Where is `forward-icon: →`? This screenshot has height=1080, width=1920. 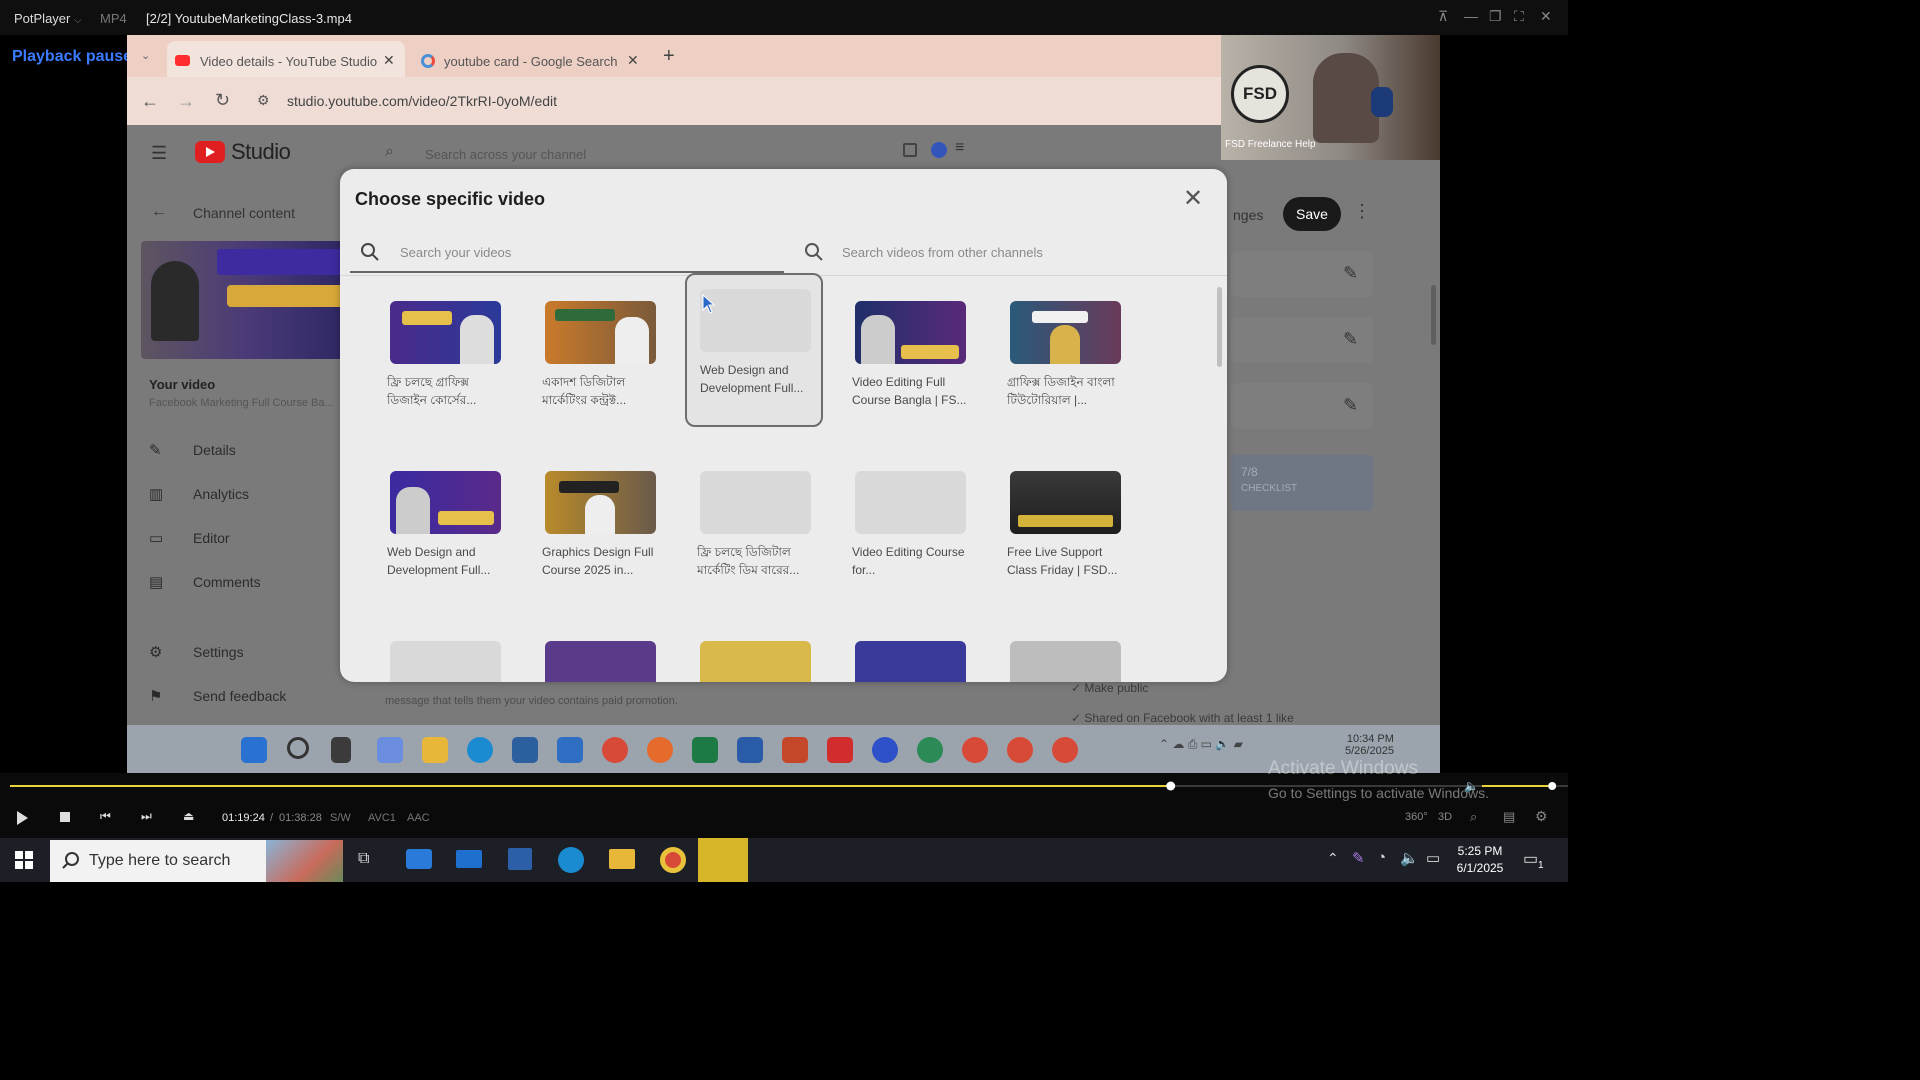
forward-icon: → is located at coordinates (186, 101).